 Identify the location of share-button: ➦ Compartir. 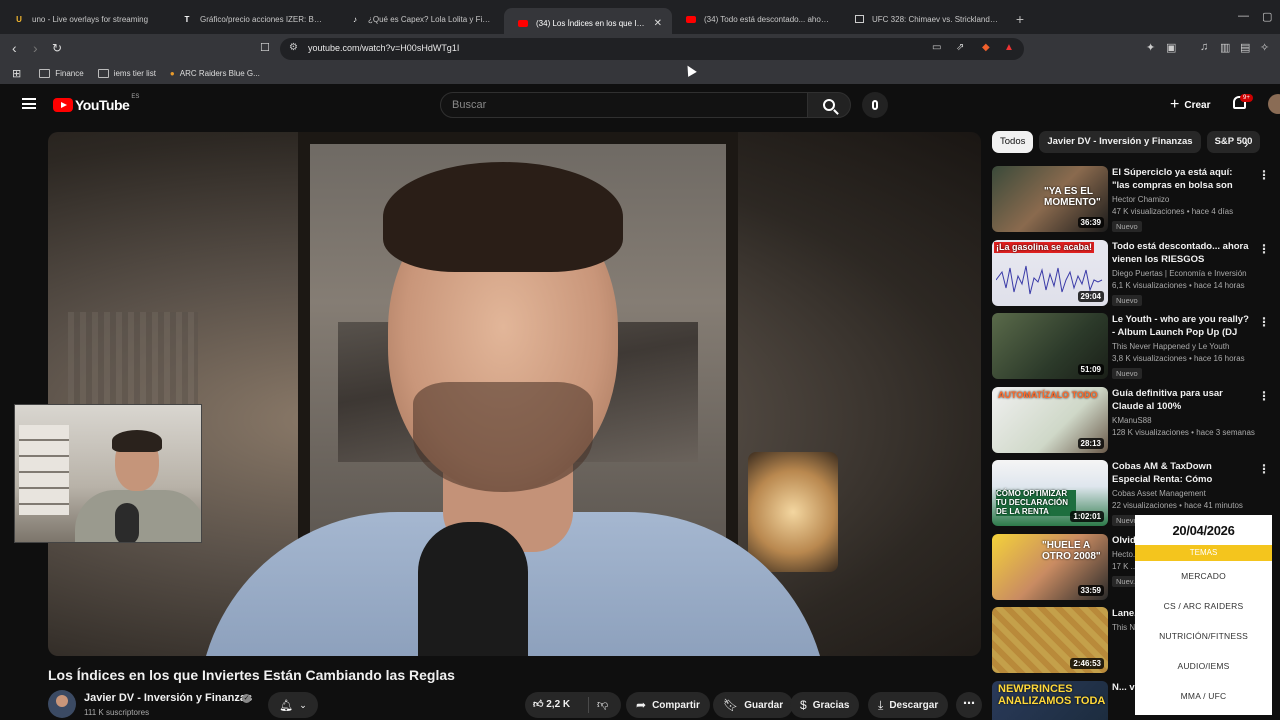
(668, 705).